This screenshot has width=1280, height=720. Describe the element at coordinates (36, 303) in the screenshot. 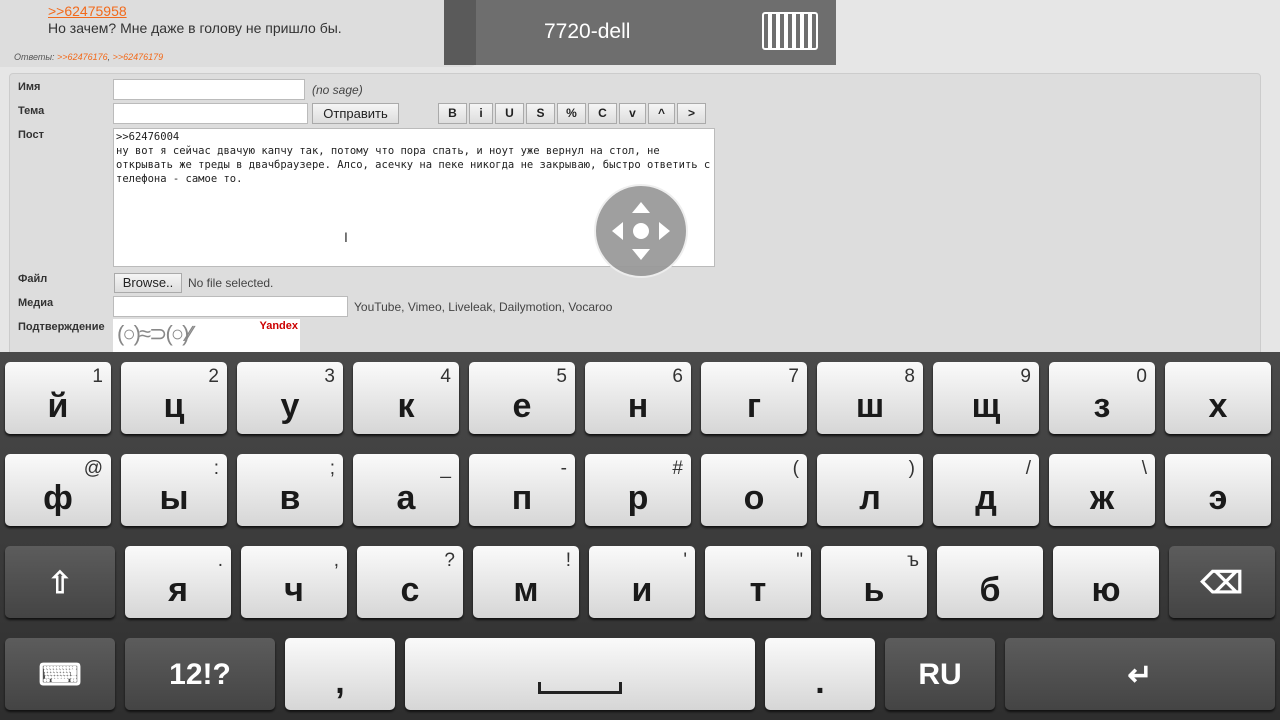

I see `media-label: Медиа` at that location.